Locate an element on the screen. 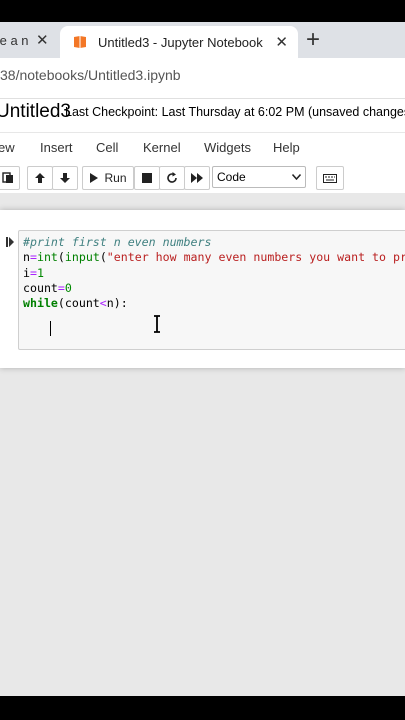  tab-inactive-label: te a n is located at coordinates (14, 40).